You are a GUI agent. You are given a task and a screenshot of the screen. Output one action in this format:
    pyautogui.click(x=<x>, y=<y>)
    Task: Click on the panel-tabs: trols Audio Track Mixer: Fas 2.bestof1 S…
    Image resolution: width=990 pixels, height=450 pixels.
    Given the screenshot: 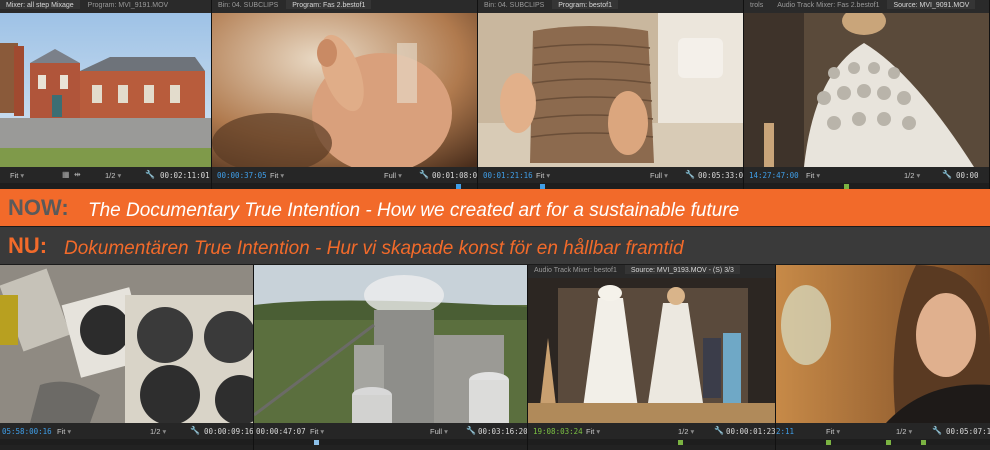 What is the action you would take?
    pyautogui.click(x=866, y=7)
    